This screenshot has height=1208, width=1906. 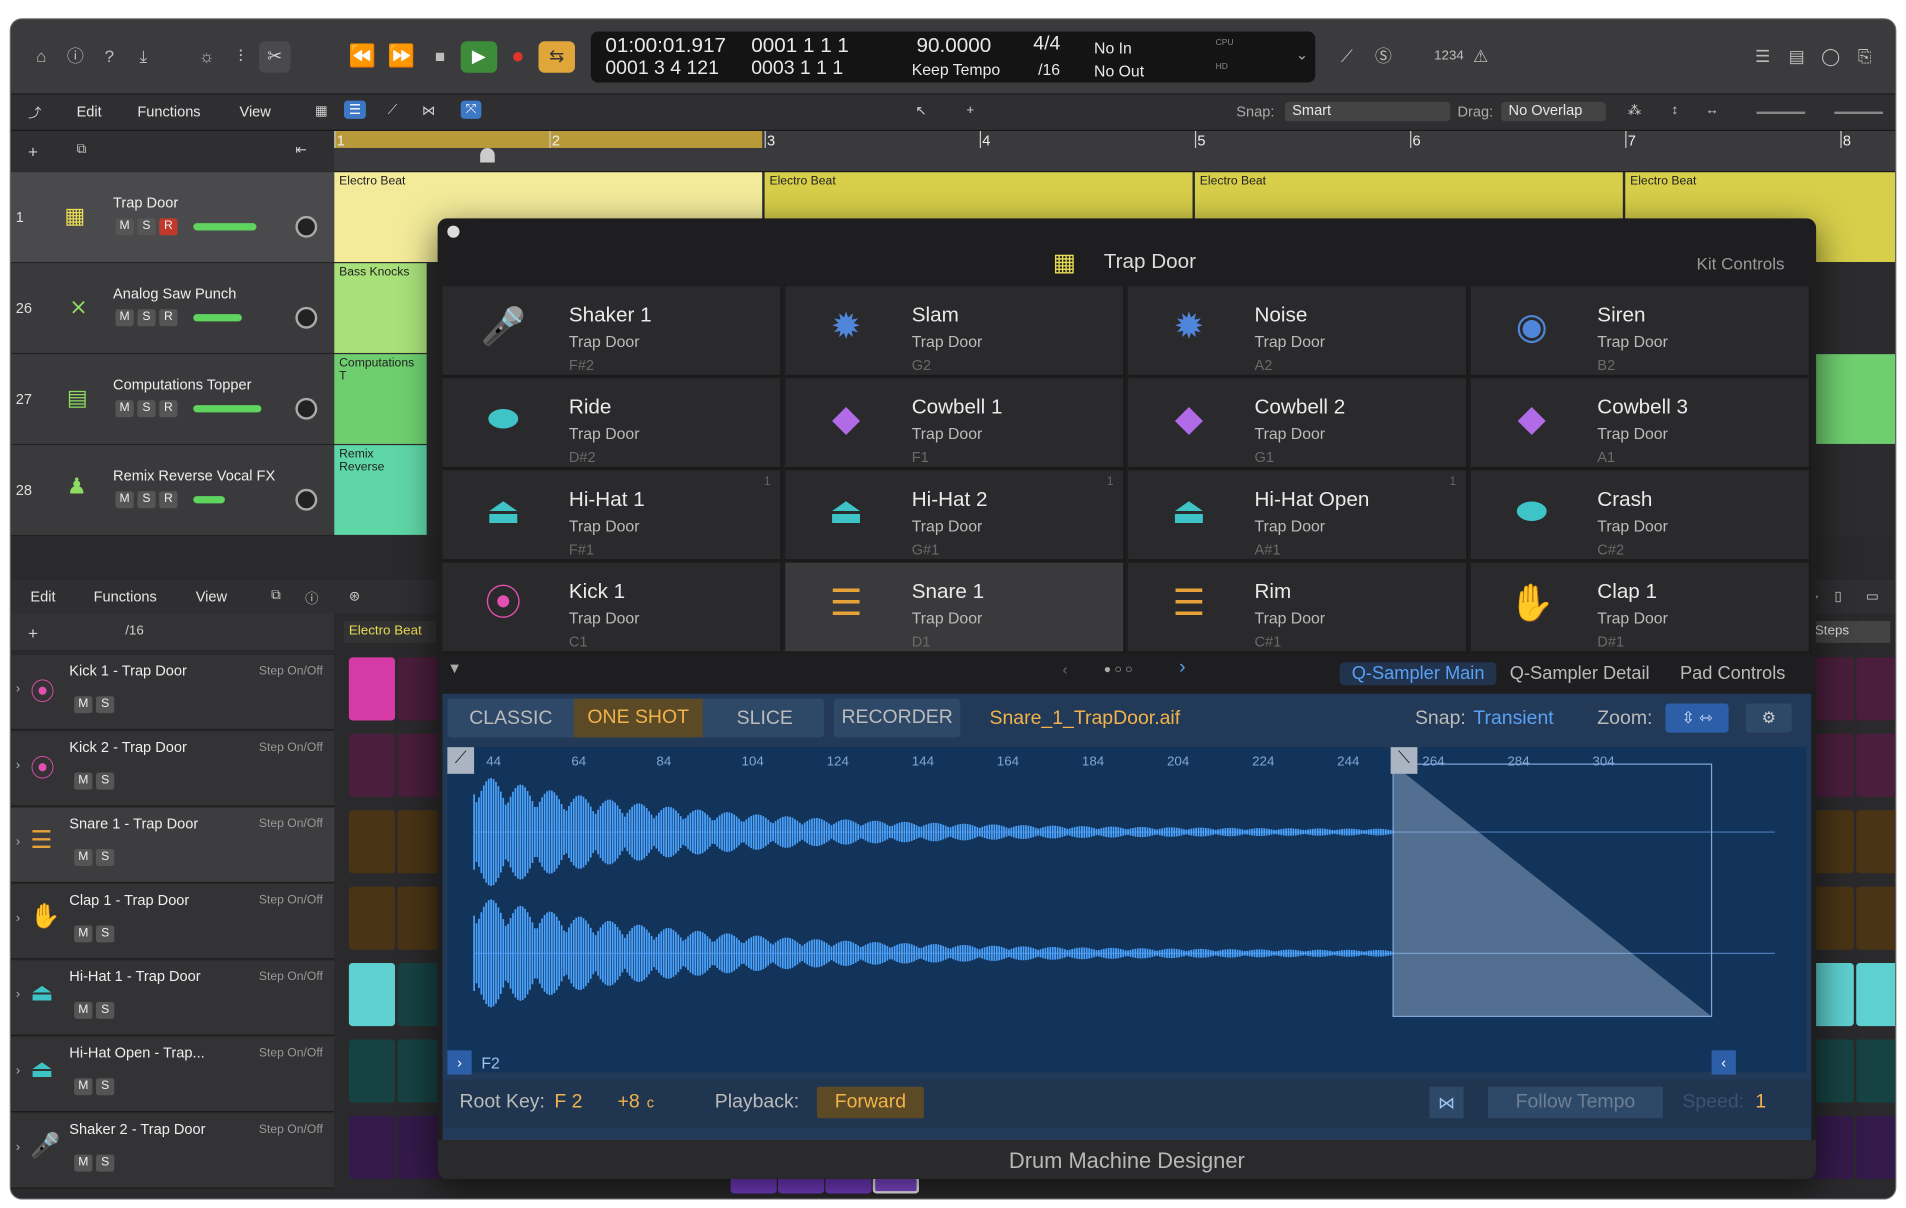 I want to click on region-computations: Computations T, so click(x=380, y=399).